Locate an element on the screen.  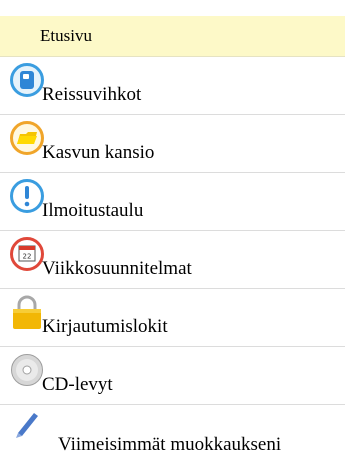
menu-item-label: Kirjautumislokit is located at coordinates (105, 326).